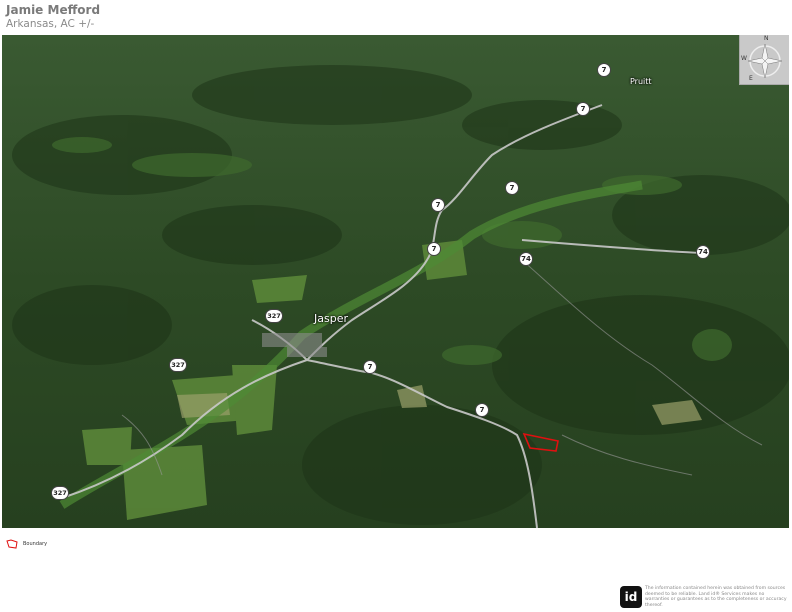 The width and height of the screenshot is (792, 612). Describe the element at coordinates (53, 10) in the screenshot. I see `header-title: Jamie Mefford` at that location.